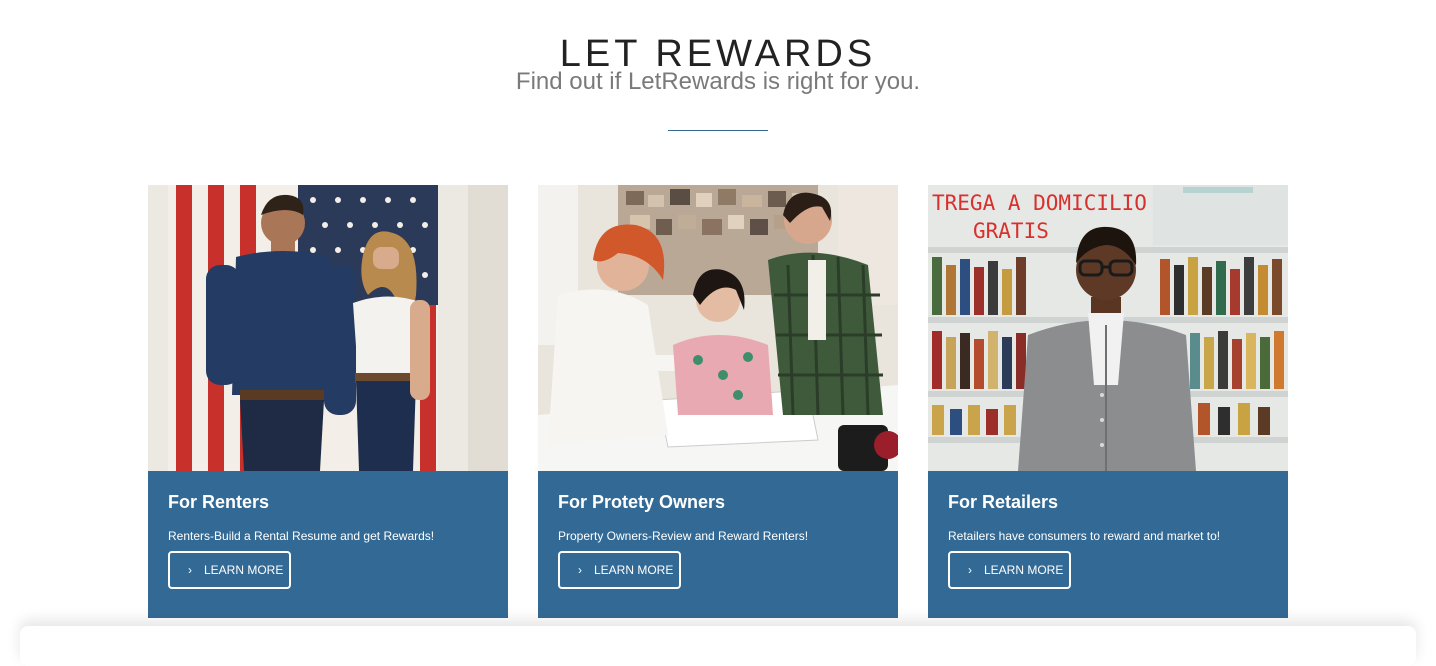  What do you see at coordinates (219, 502) in the screenshot?
I see `card-title: For Renters` at bounding box center [219, 502].